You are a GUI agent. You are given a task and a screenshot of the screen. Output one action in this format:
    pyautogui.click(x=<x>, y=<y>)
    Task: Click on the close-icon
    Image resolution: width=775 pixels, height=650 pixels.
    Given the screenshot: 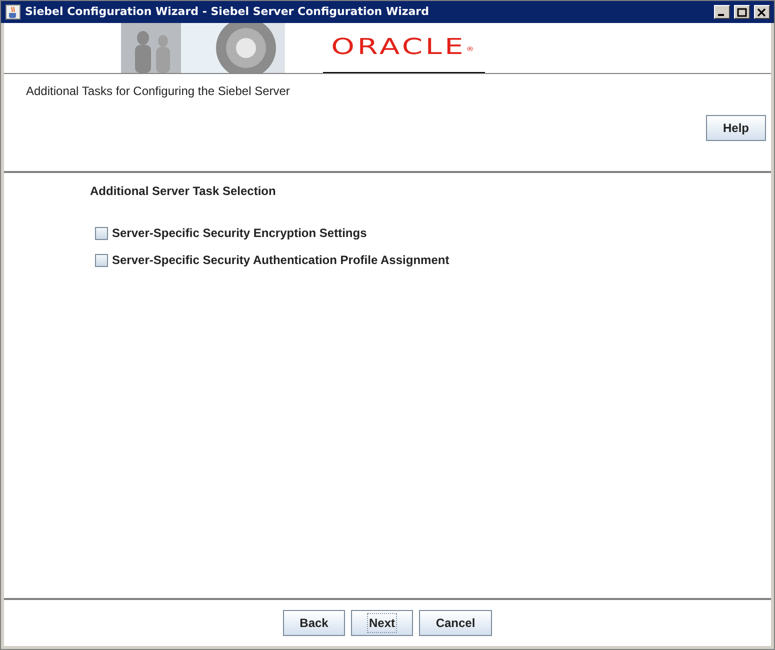 What is the action you would take?
    pyautogui.click(x=762, y=12)
    